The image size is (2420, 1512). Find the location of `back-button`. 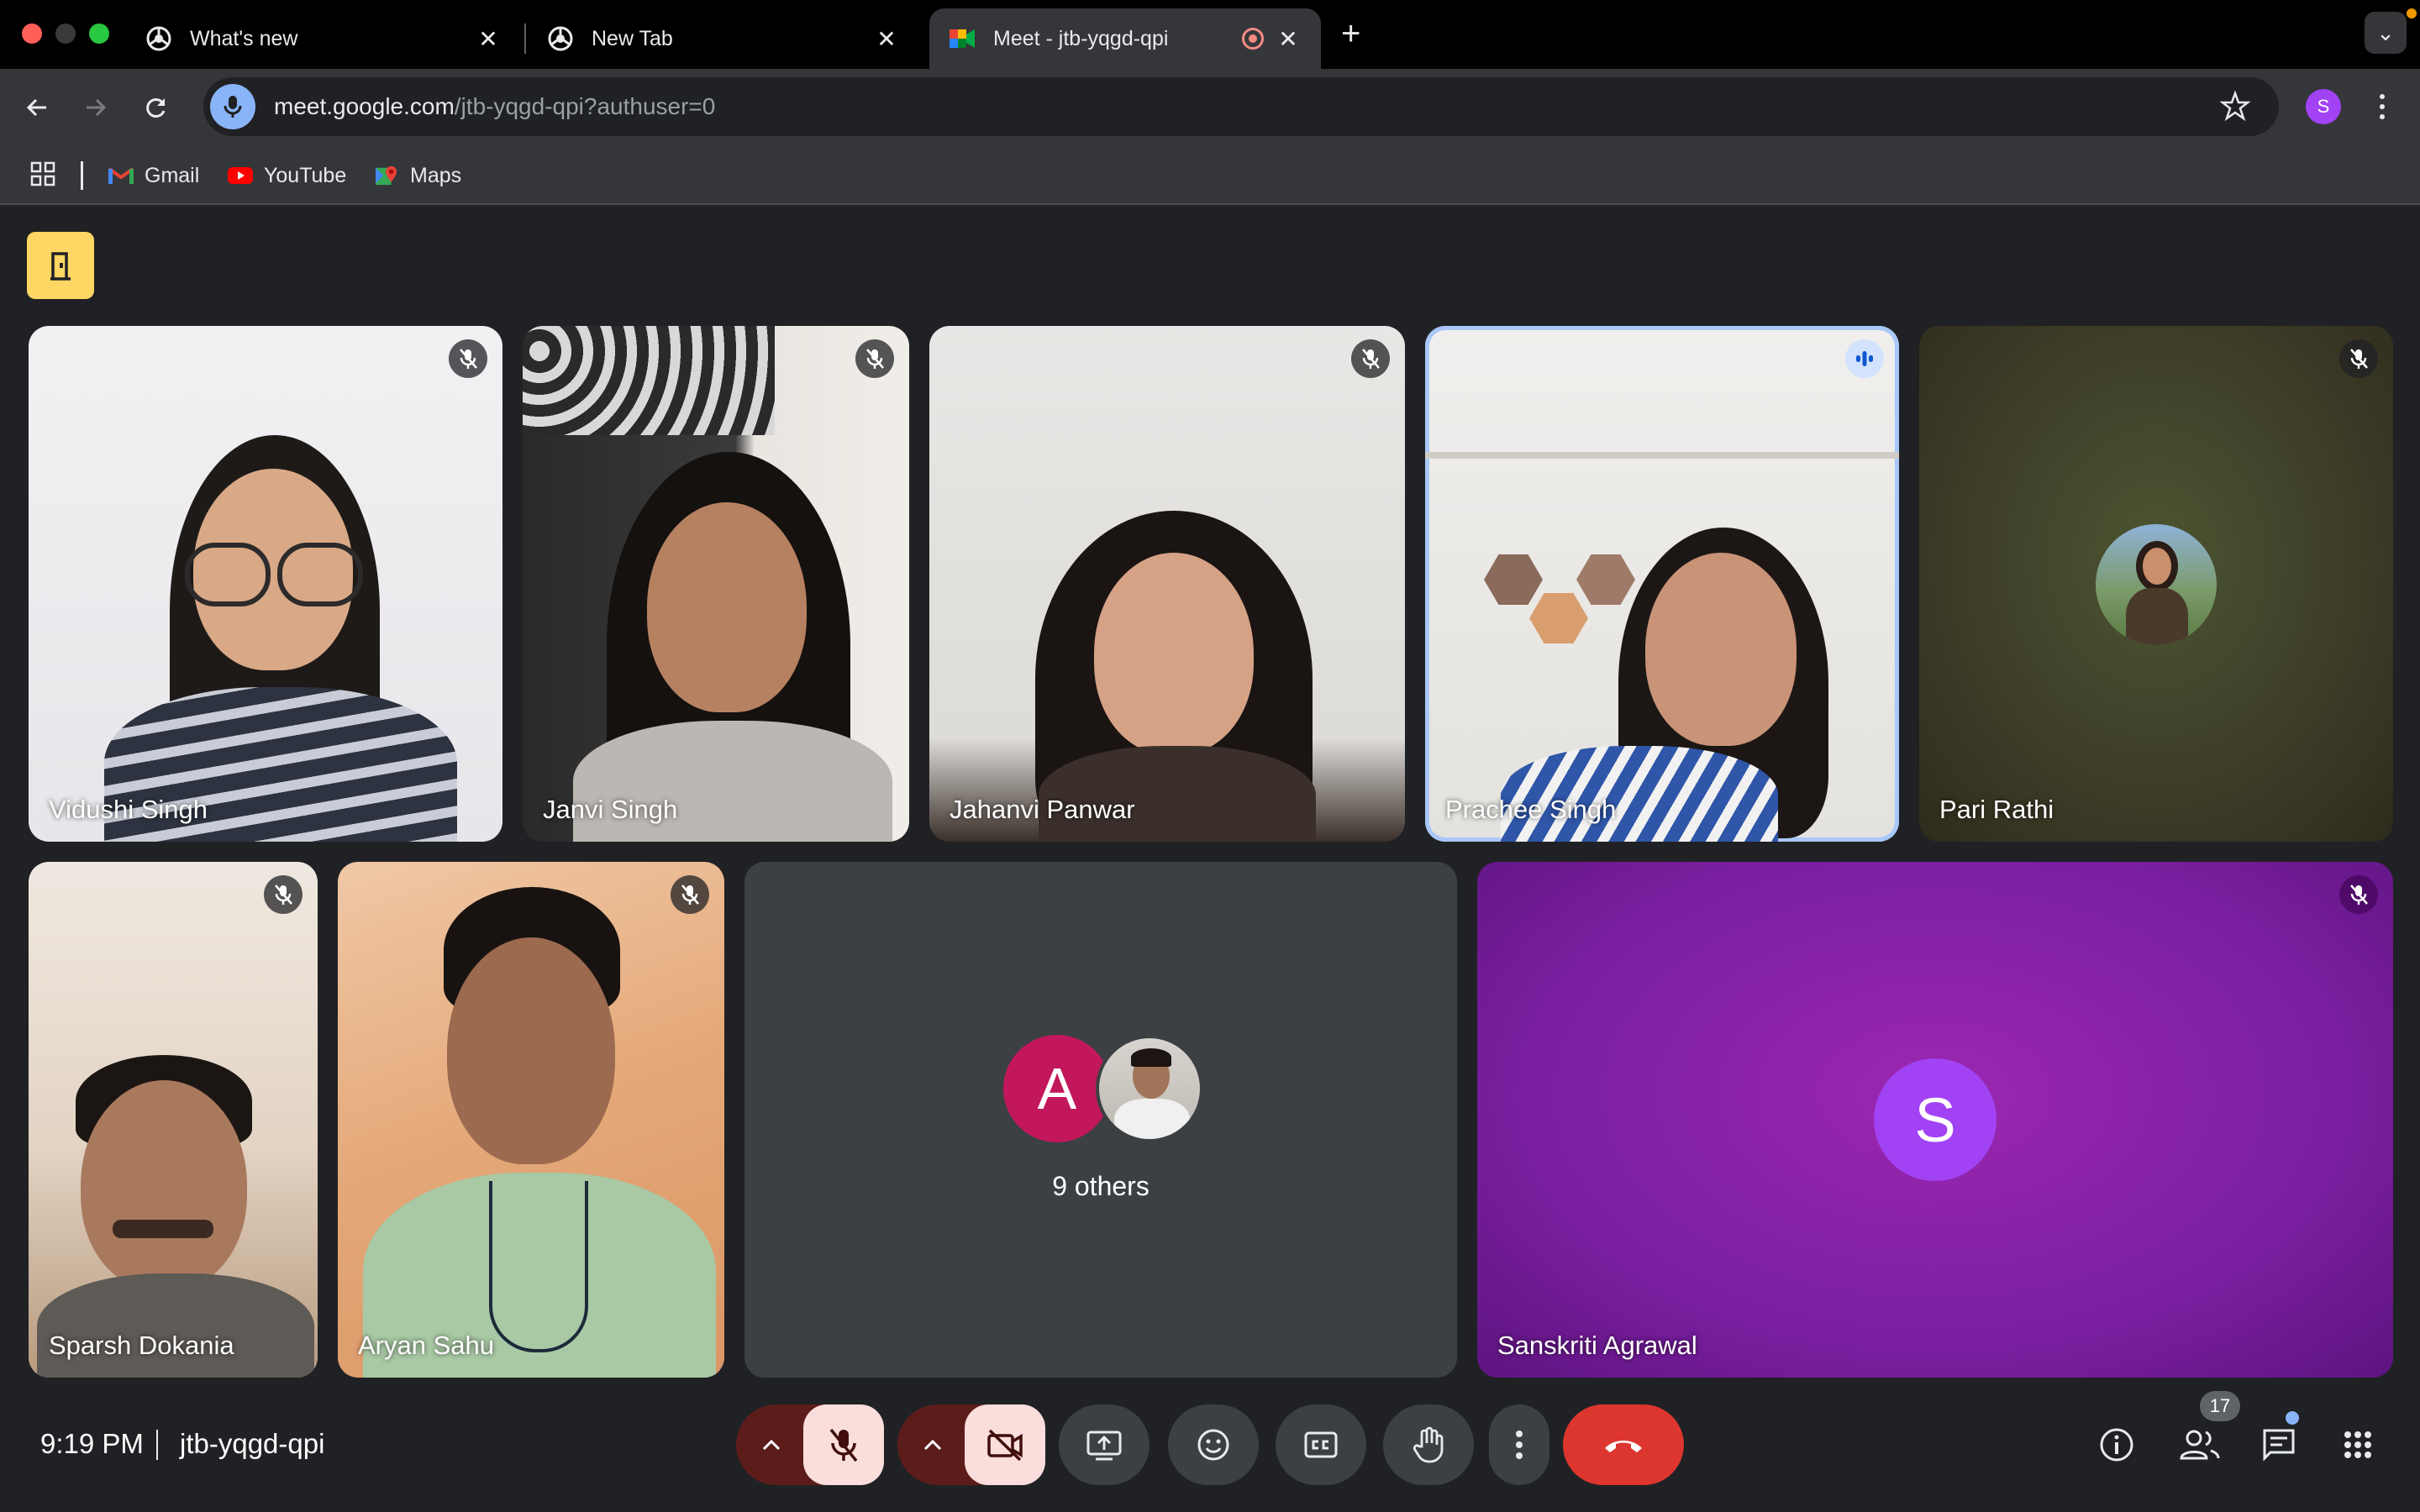

back-button is located at coordinates (37, 107).